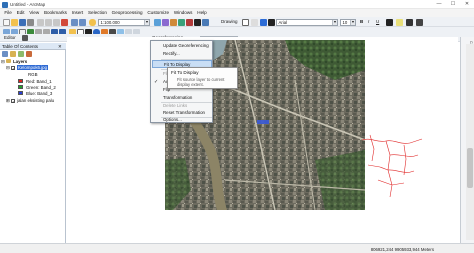 Image resolution: width=474 pixels, height=253 pixels. What do you see at coordinates (395, 162) in the screenshot?
I see `road-network-vector-lines` at bounding box center [395, 162].